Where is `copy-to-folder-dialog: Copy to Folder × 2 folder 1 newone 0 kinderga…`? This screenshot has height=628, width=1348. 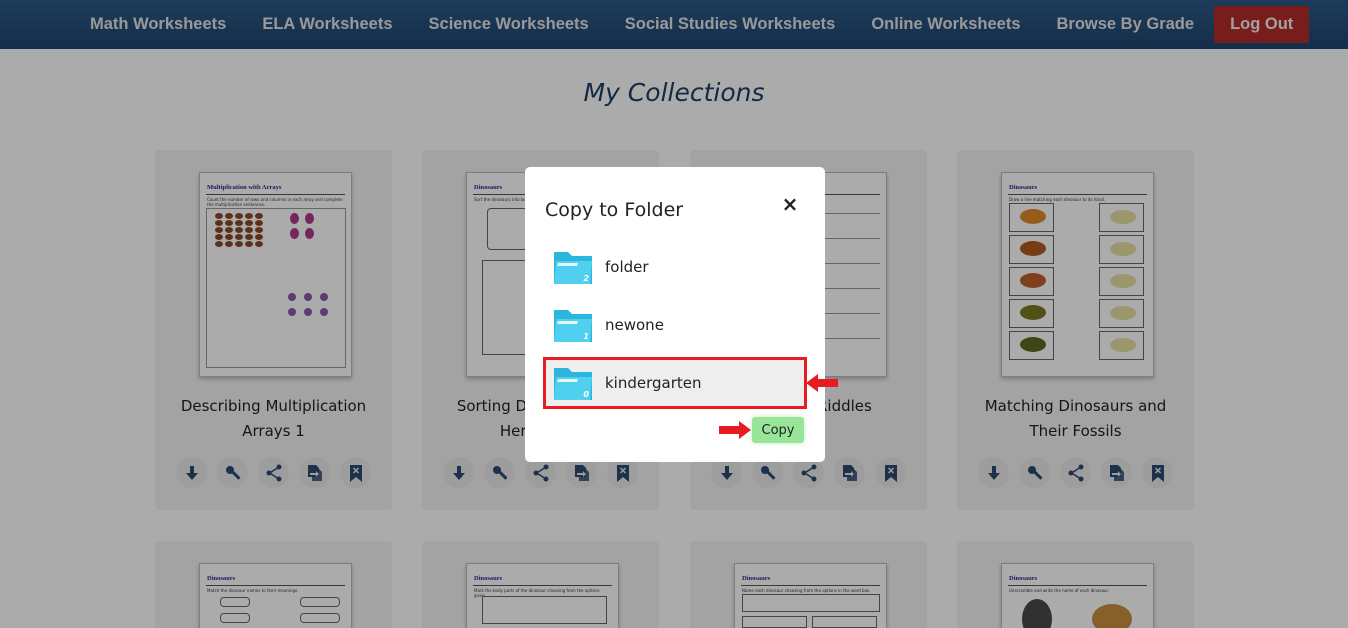 copy-to-folder-dialog: Copy to Folder × 2 folder 1 newone 0 kinderga… is located at coordinates (675, 314).